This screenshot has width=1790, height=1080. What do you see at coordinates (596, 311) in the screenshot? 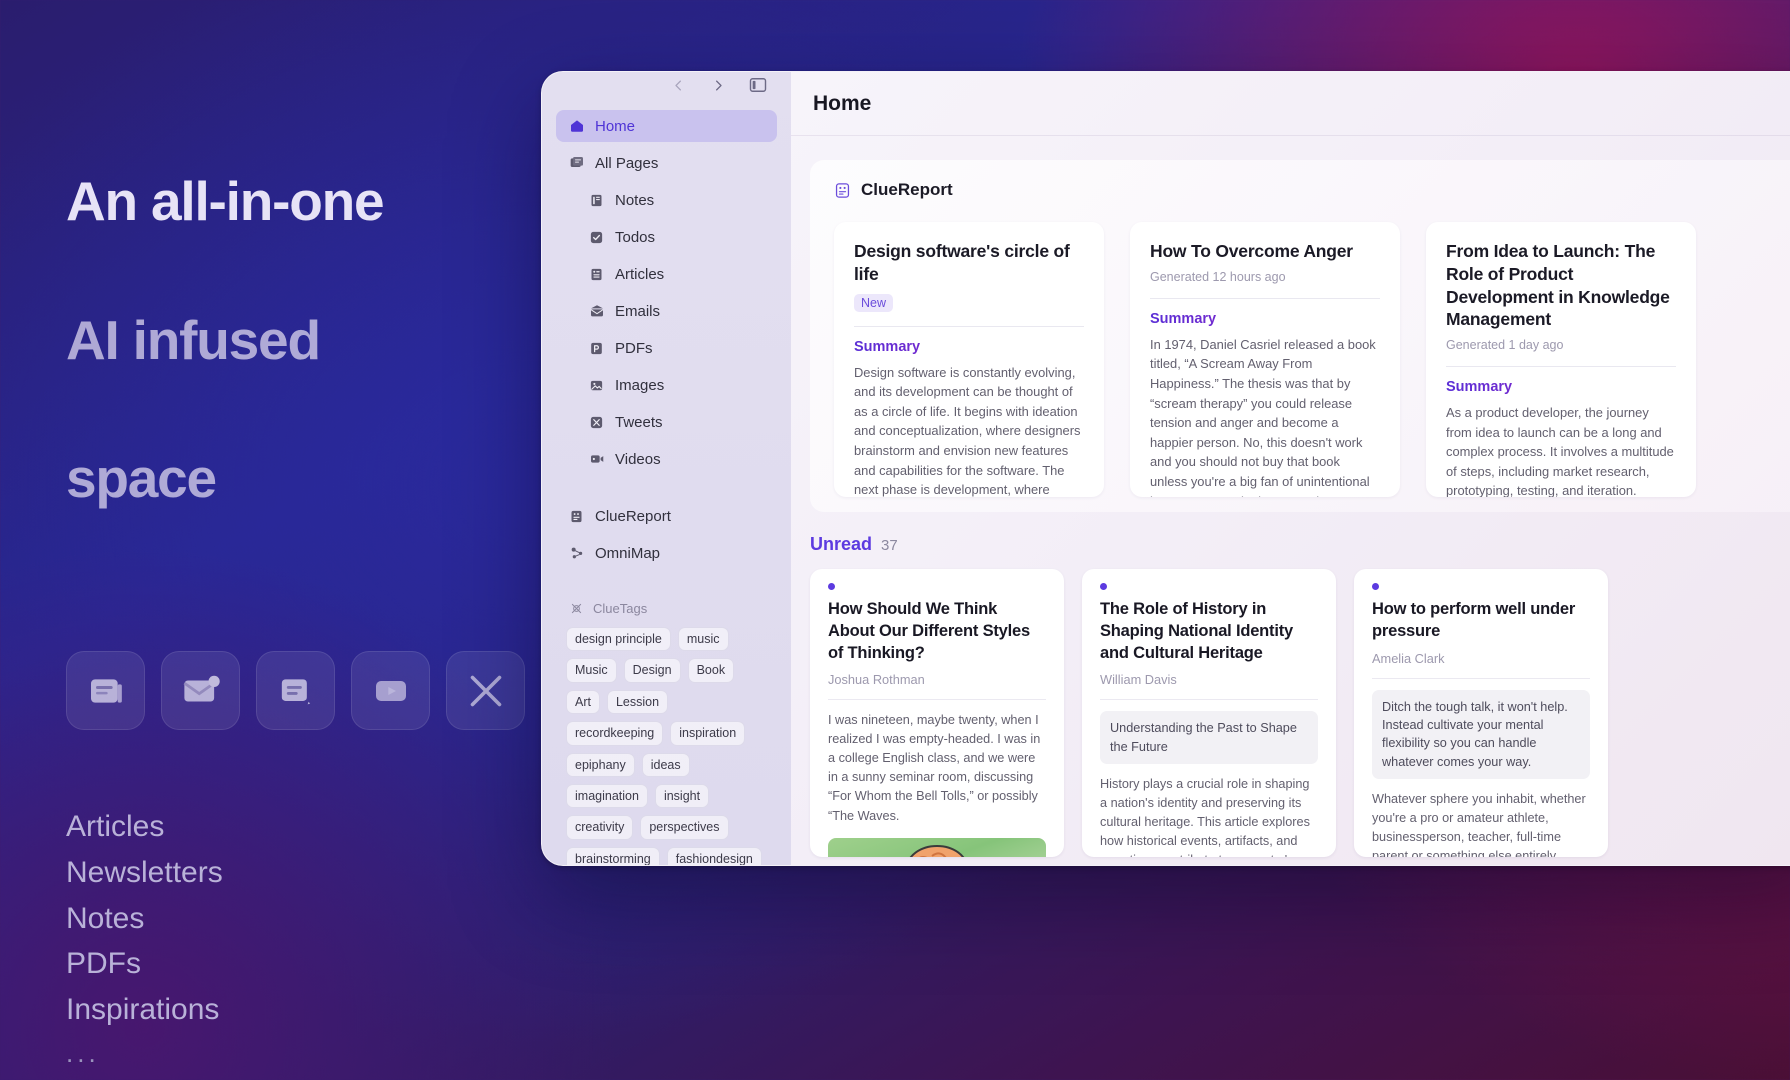
I see `emails-icon` at bounding box center [596, 311].